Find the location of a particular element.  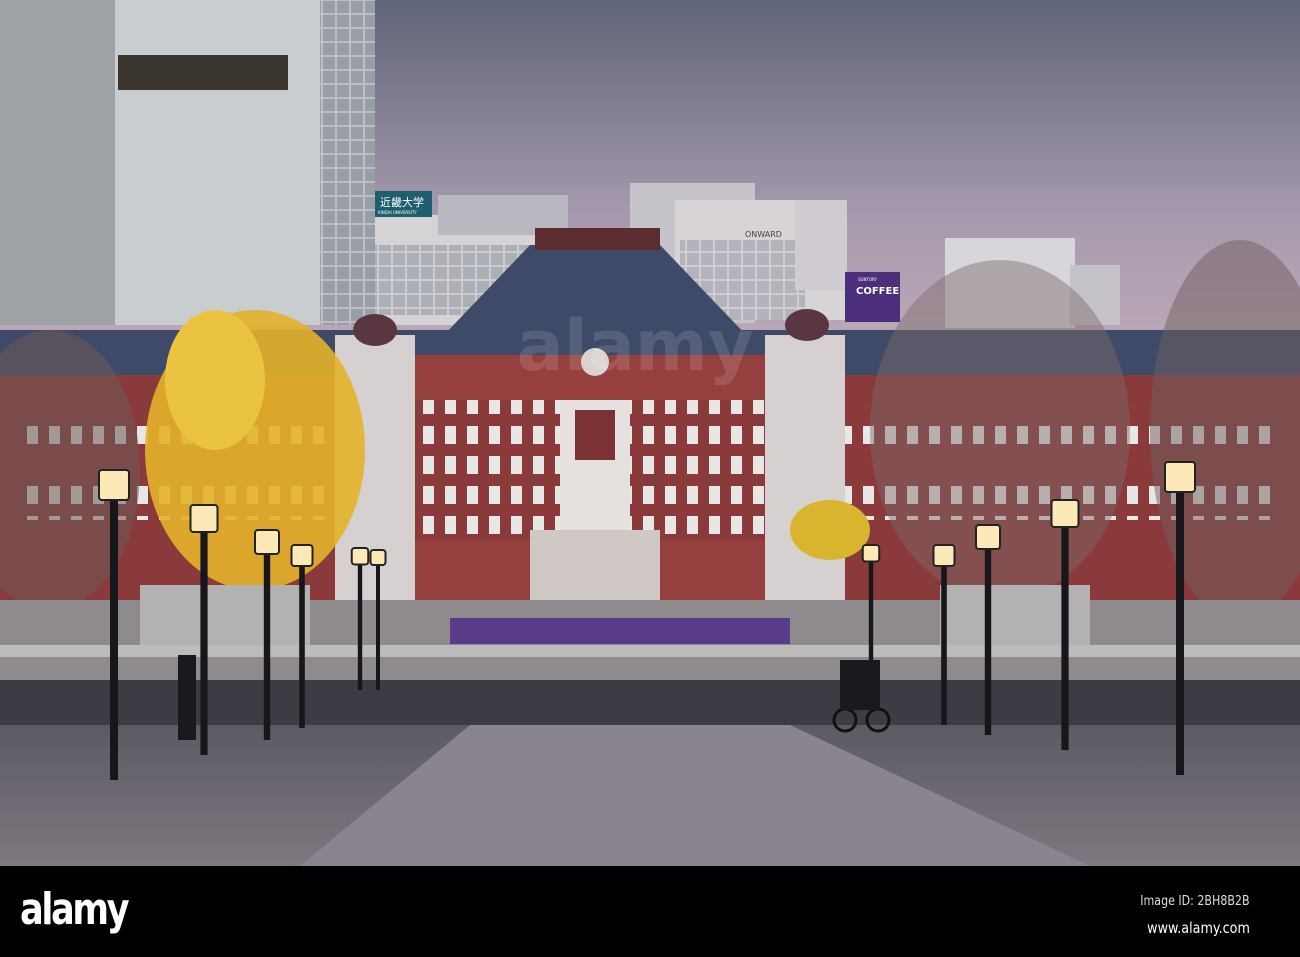

alamy-logo: alamy is located at coordinates (75, 909).